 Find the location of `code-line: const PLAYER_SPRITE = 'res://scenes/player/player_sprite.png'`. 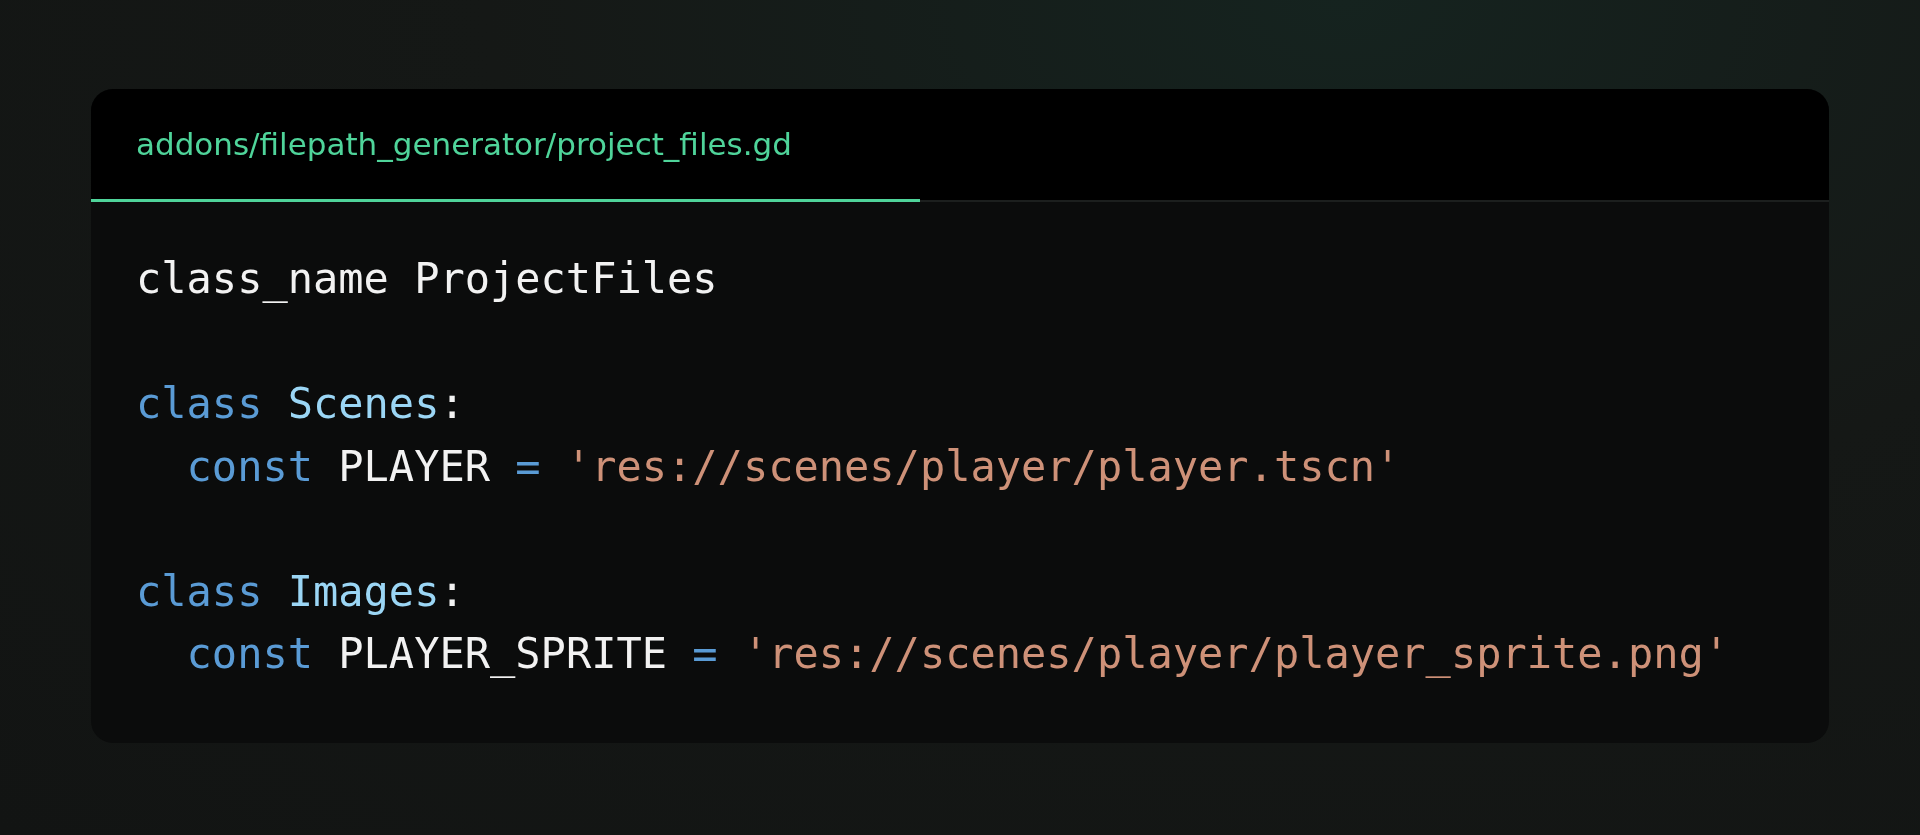

code-line: const PLAYER_SPRITE = 'res://scenes/player/player_sprite.png' is located at coordinates (957, 653).